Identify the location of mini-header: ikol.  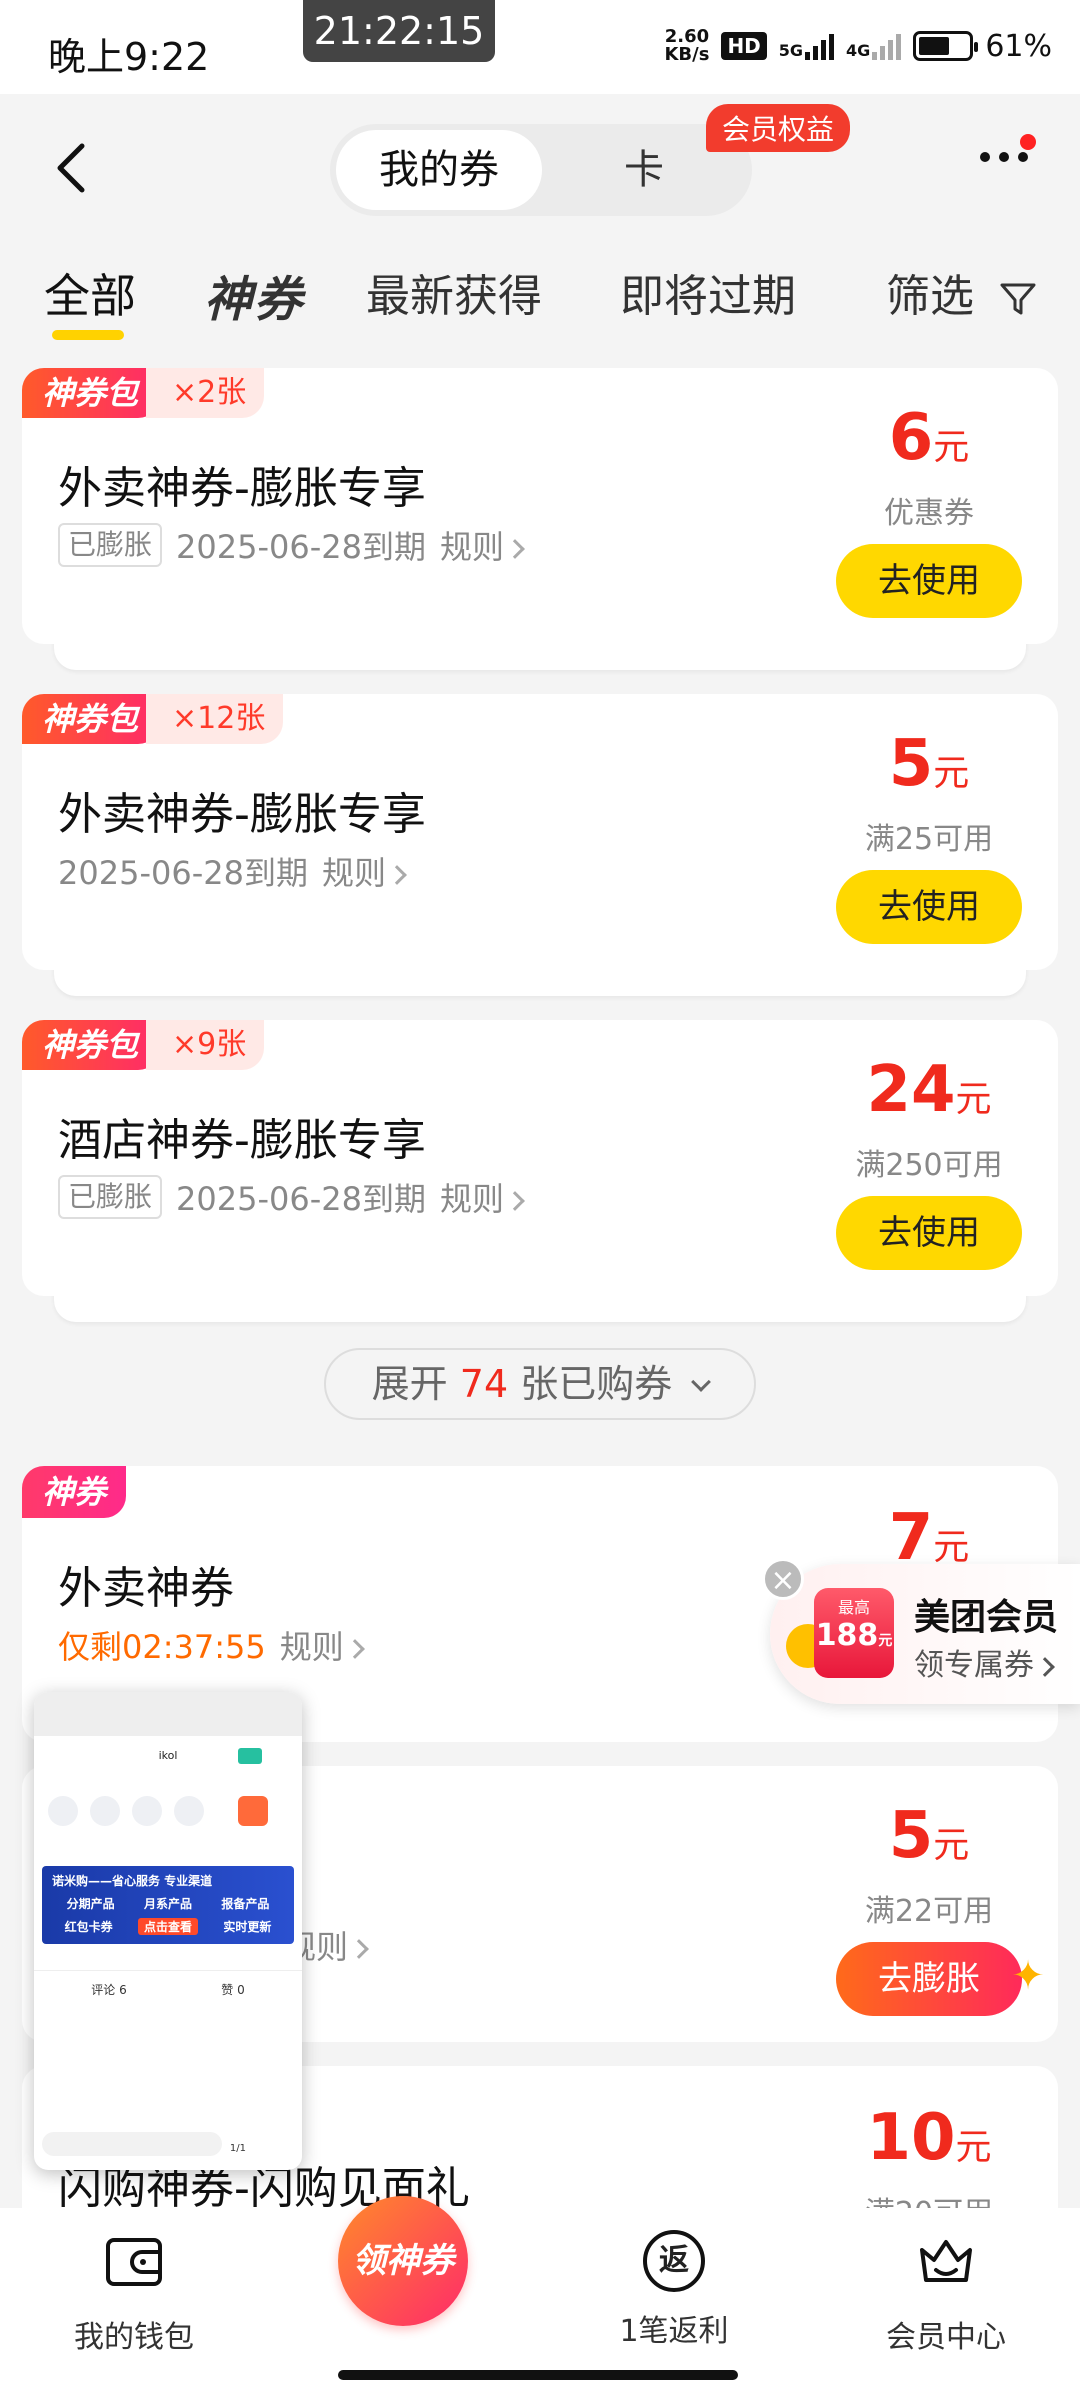
(168, 1756).